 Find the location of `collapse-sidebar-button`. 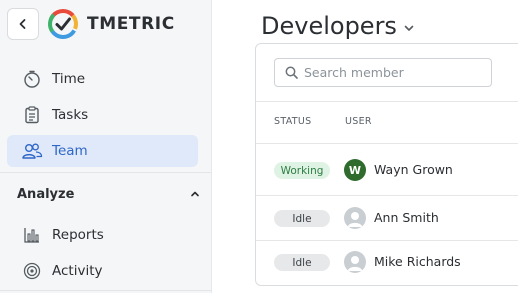

collapse-sidebar-button is located at coordinates (23, 24).